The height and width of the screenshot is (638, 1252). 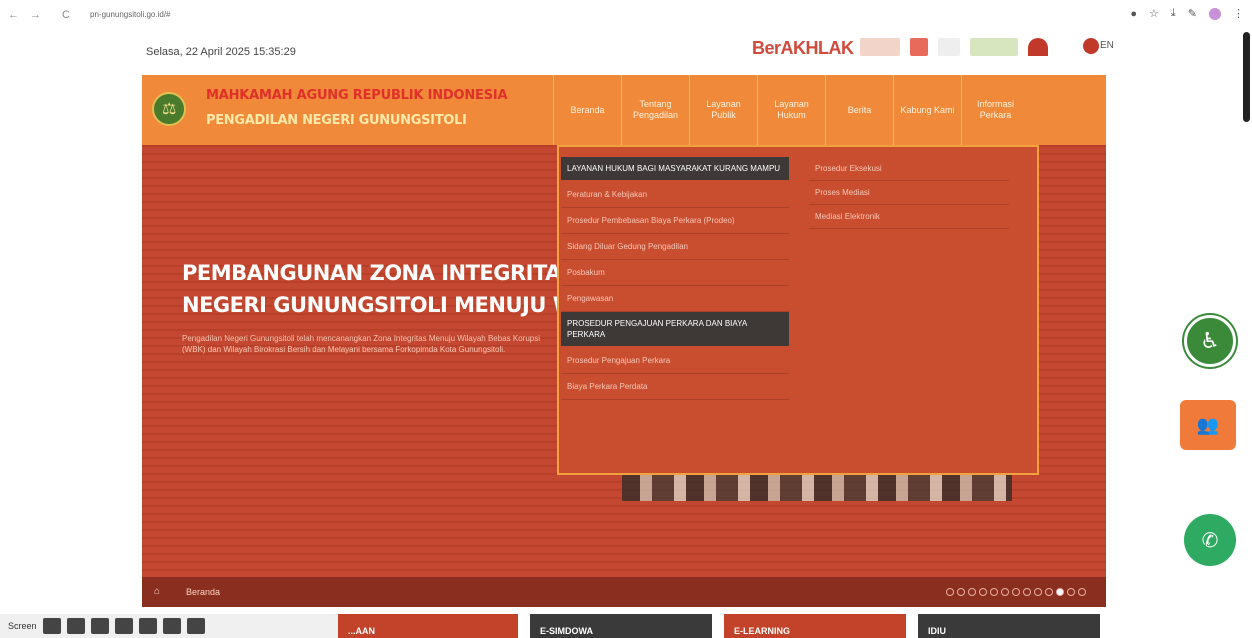 What do you see at coordinates (221, 52) in the screenshot?
I see `datetime-display: Selasa, 22 April 2025 15:35:29` at bounding box center [221, 52].